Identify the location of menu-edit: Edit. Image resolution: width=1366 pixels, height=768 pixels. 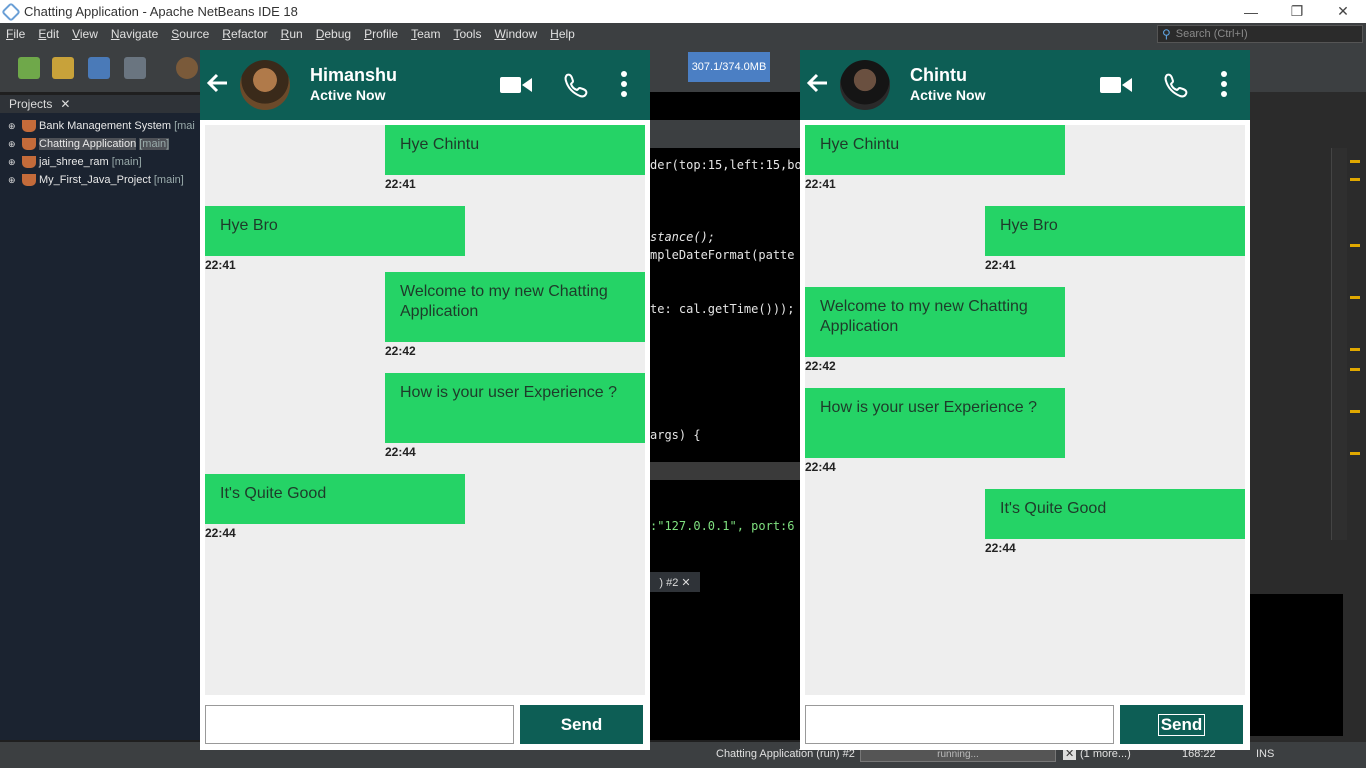
(49, 34).